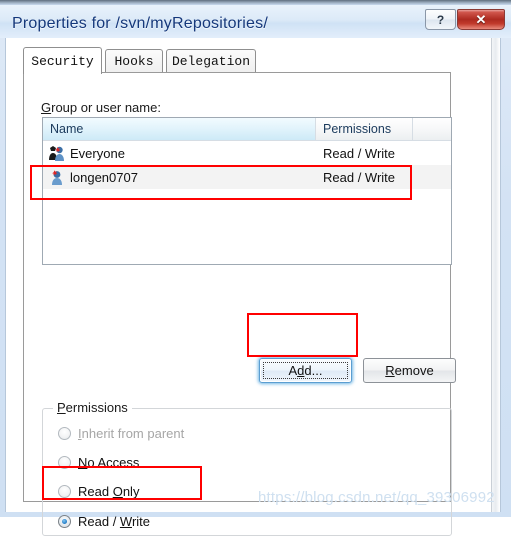 This screenshot has width=511, height=536. I want to click on group-label-mnemonic: G, so click(46, 107).